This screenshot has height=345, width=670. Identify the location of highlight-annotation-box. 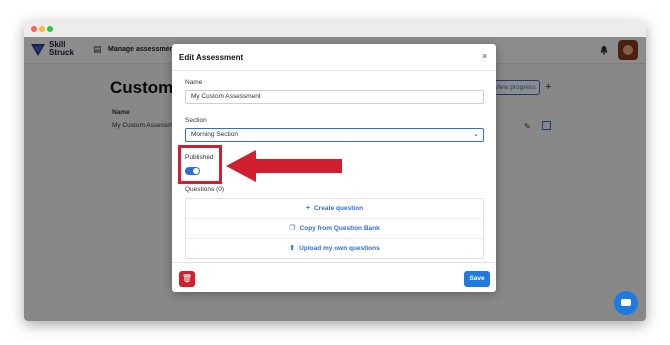
(200, 164).